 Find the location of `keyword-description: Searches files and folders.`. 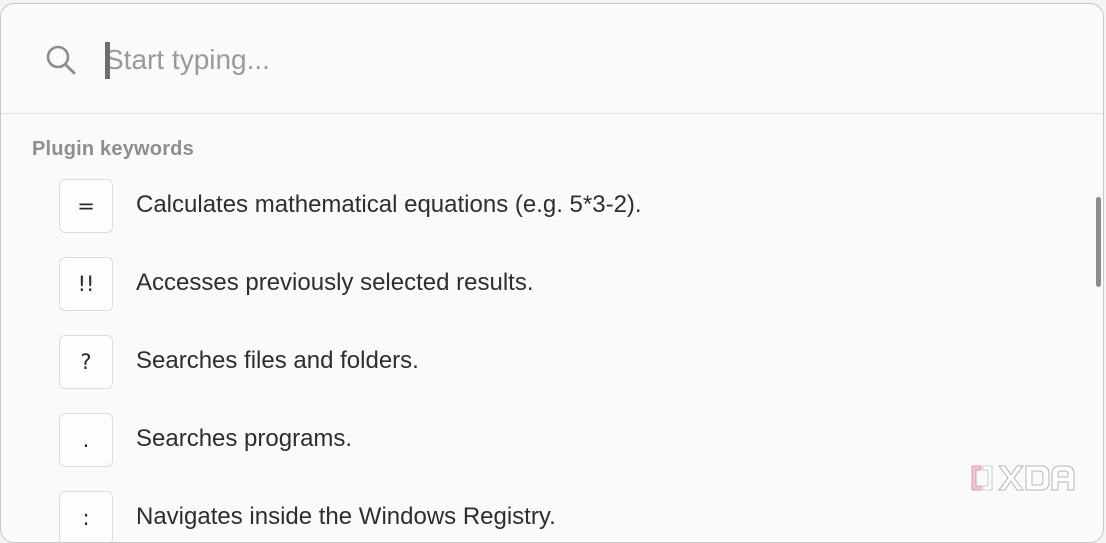

keyword-description: Searches files and folders. is located at coordinates (277, 360).